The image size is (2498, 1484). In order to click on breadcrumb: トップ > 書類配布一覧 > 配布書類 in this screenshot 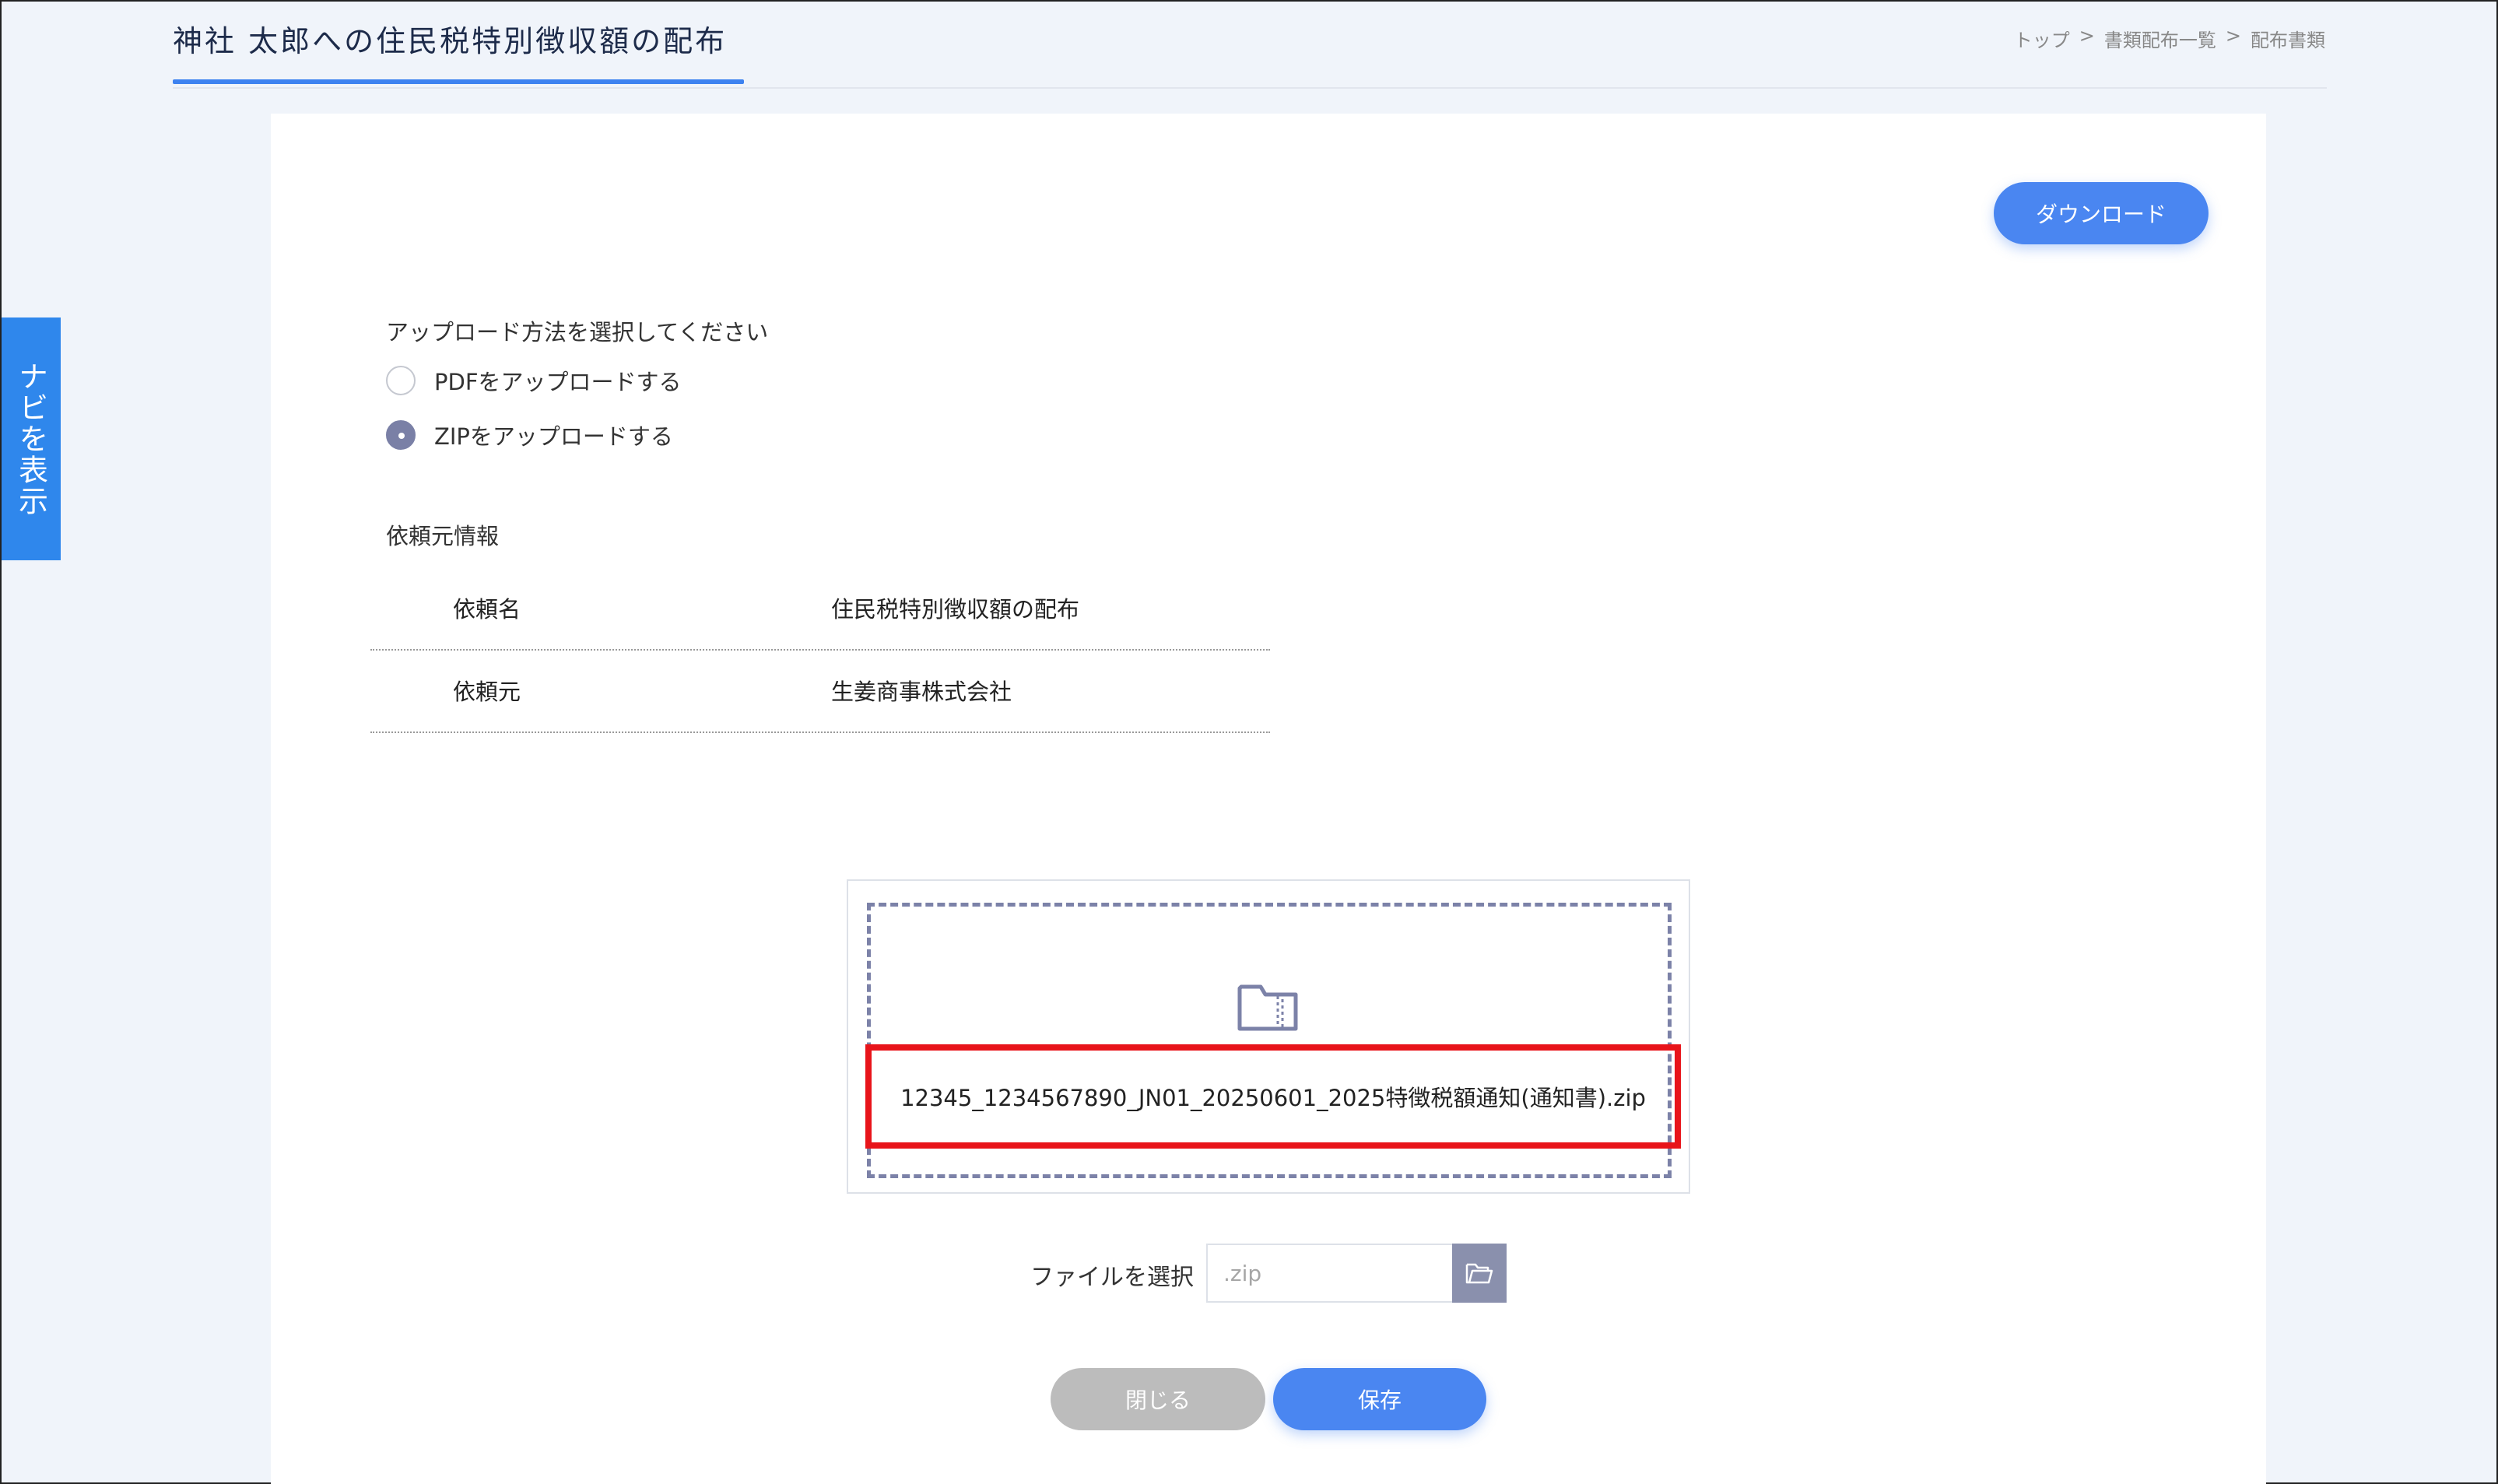, I will do `click(2170, 38)`.